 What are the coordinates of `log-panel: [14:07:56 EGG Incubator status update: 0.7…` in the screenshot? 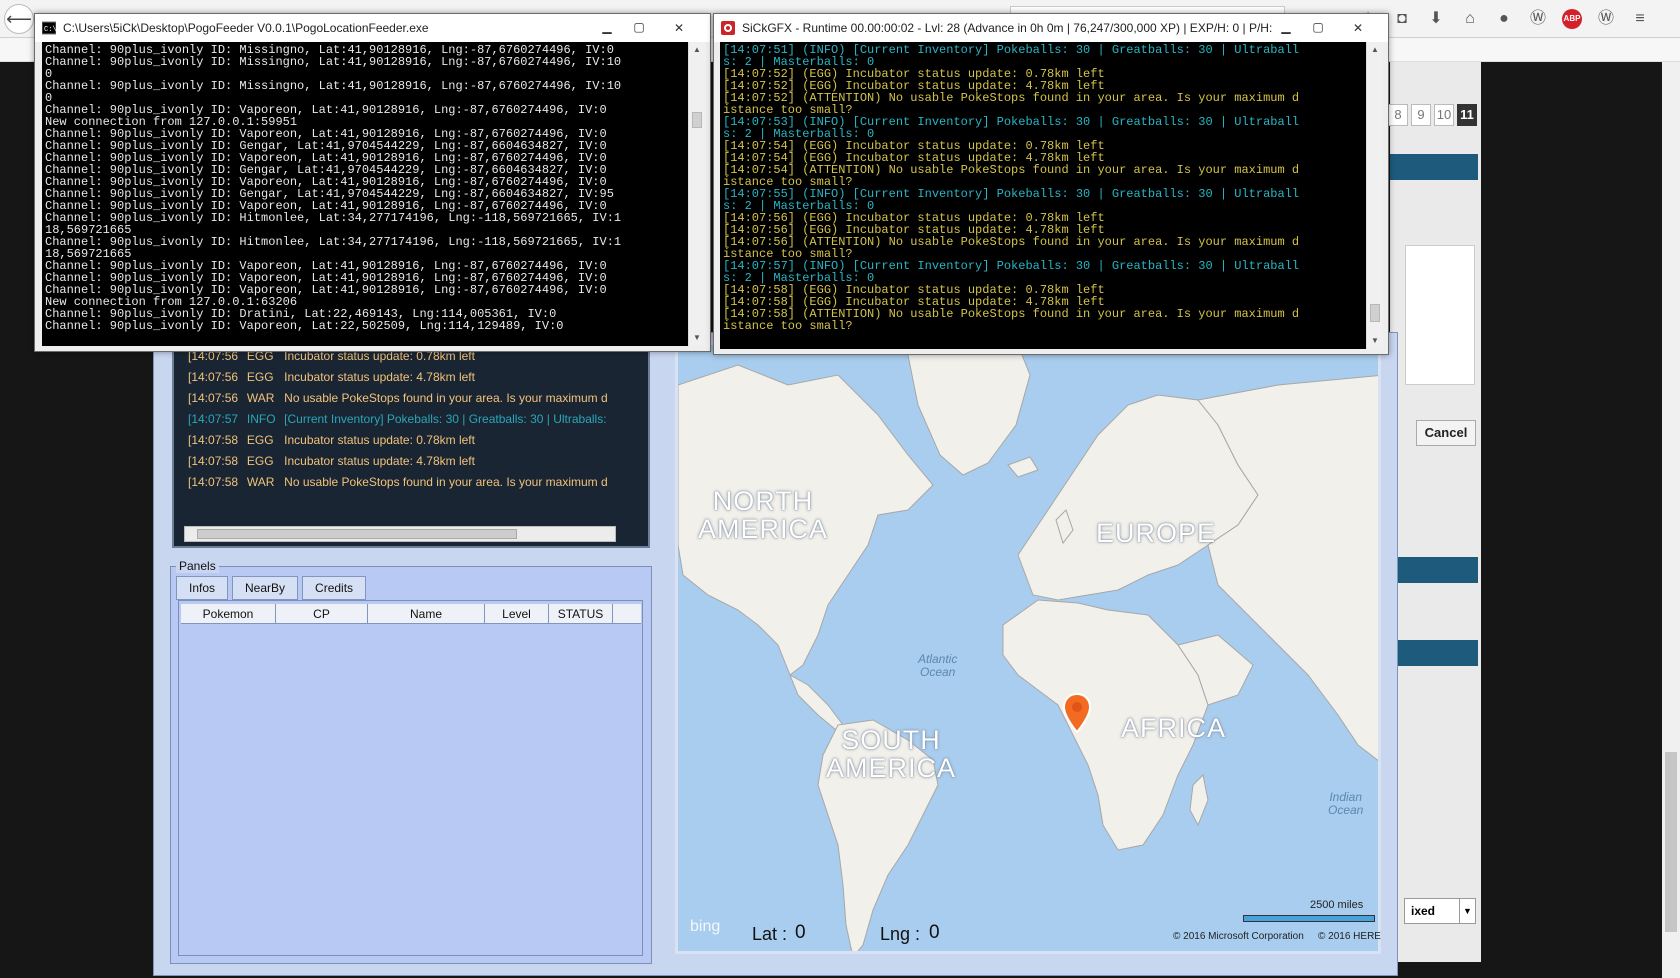 It's located at (411, 444).